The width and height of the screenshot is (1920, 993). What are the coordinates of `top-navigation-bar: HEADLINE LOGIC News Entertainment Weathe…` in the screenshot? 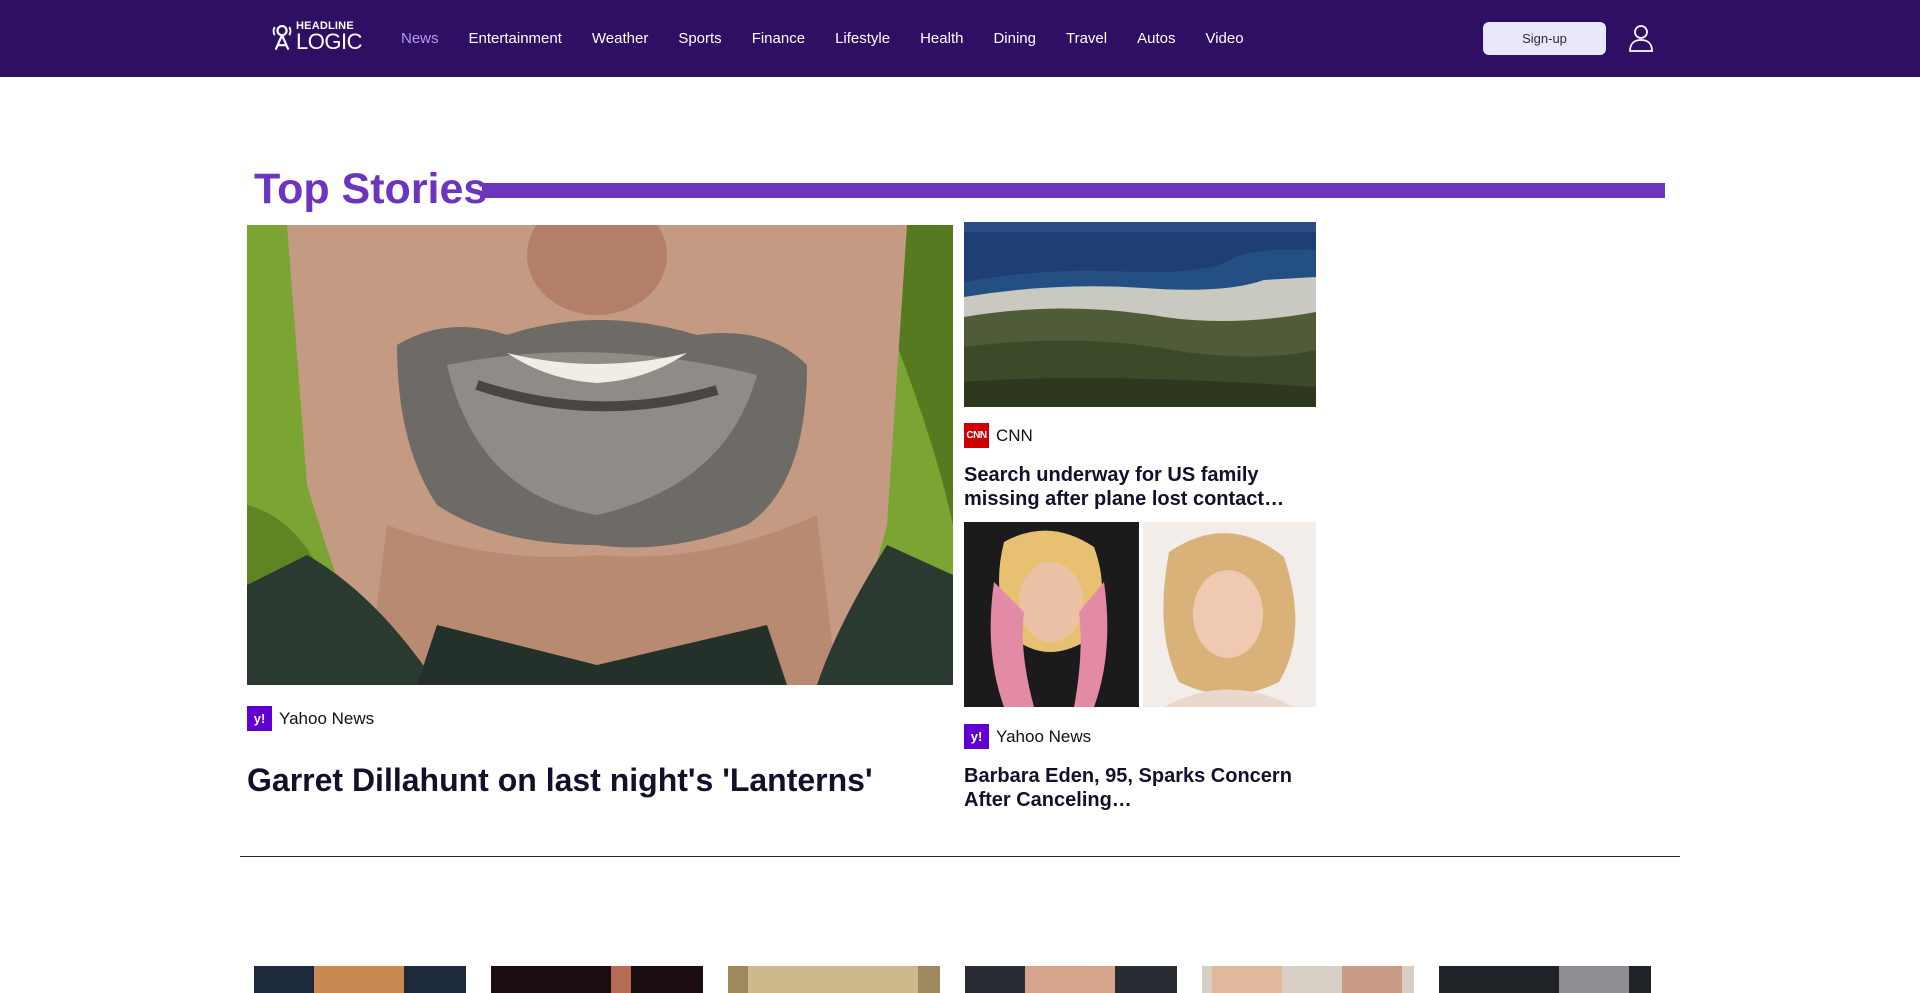 It's located at (960, 38).